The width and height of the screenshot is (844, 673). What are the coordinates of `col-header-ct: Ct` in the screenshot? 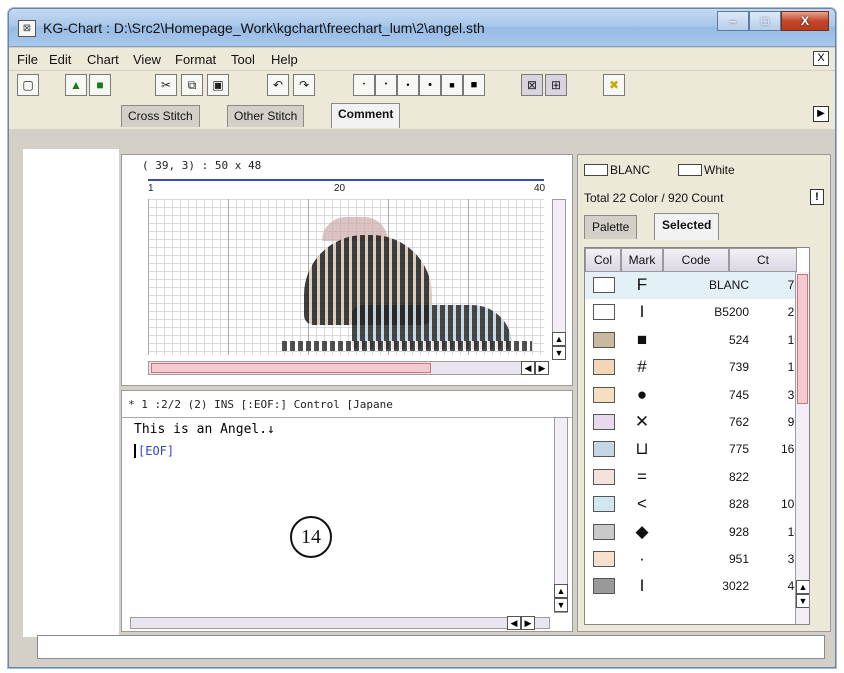 It's located at (763, 260).